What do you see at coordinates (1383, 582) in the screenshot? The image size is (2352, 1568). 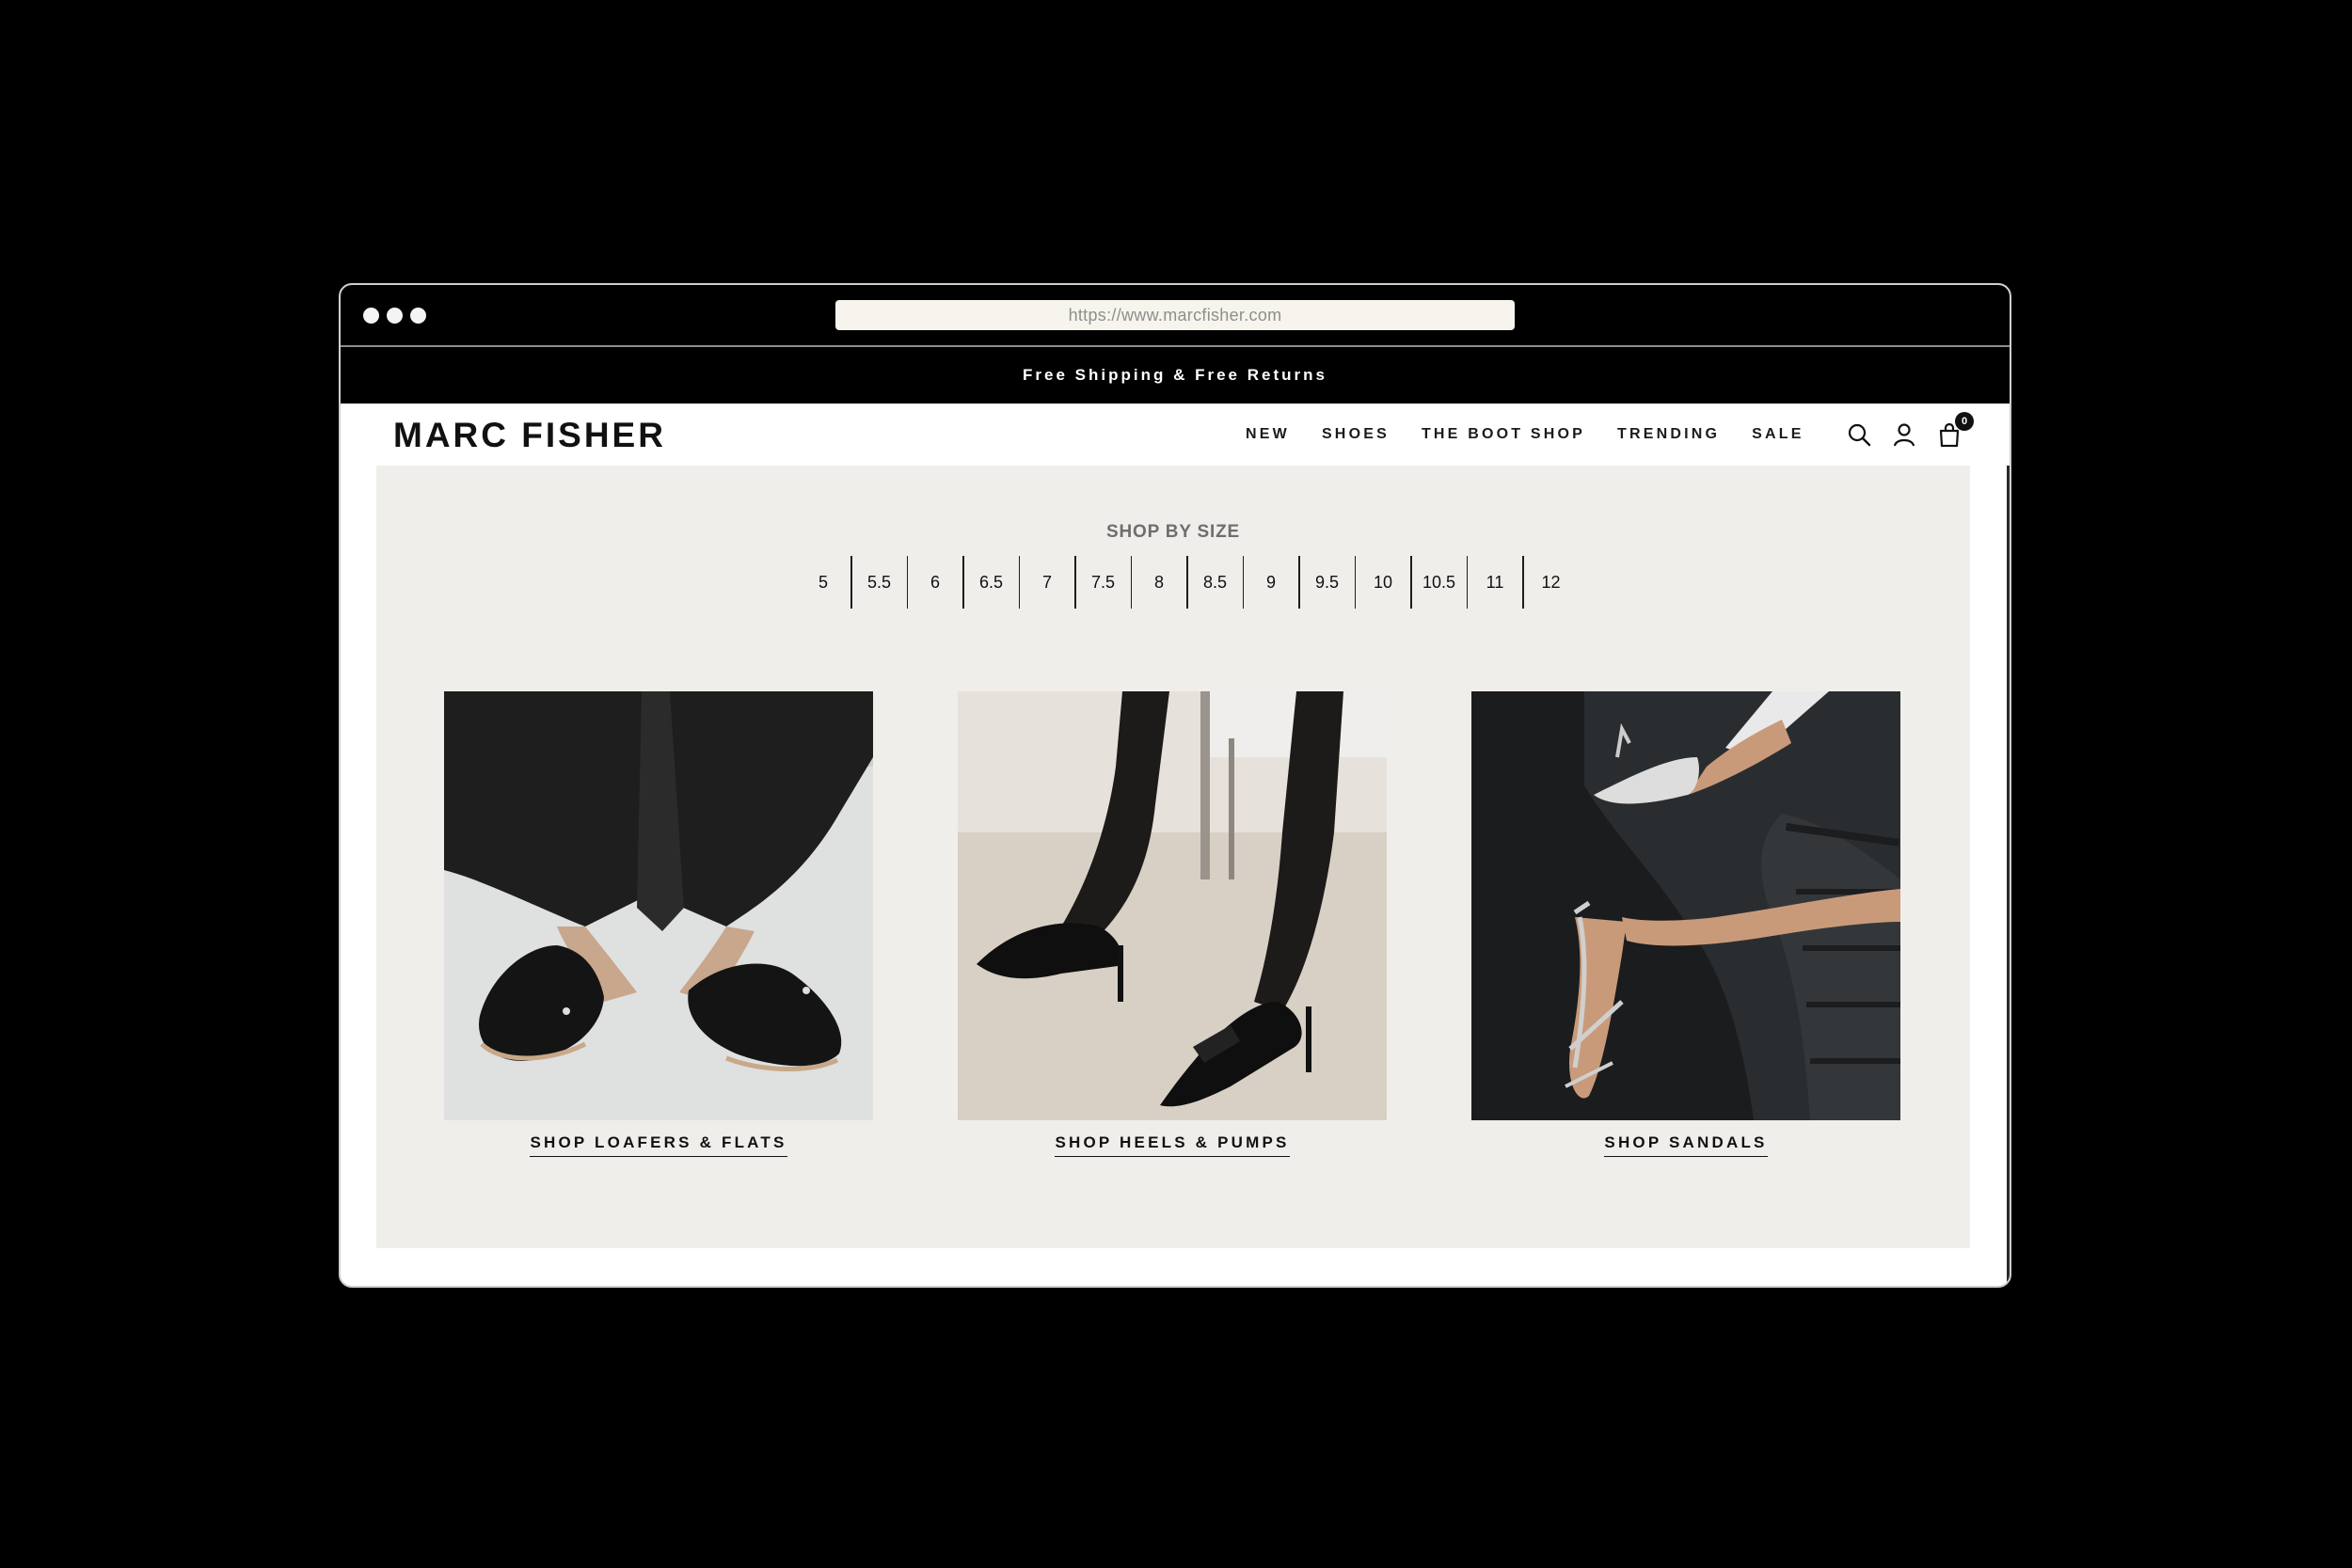 I see `size-option: 10` at bounding box center [1383, 582].